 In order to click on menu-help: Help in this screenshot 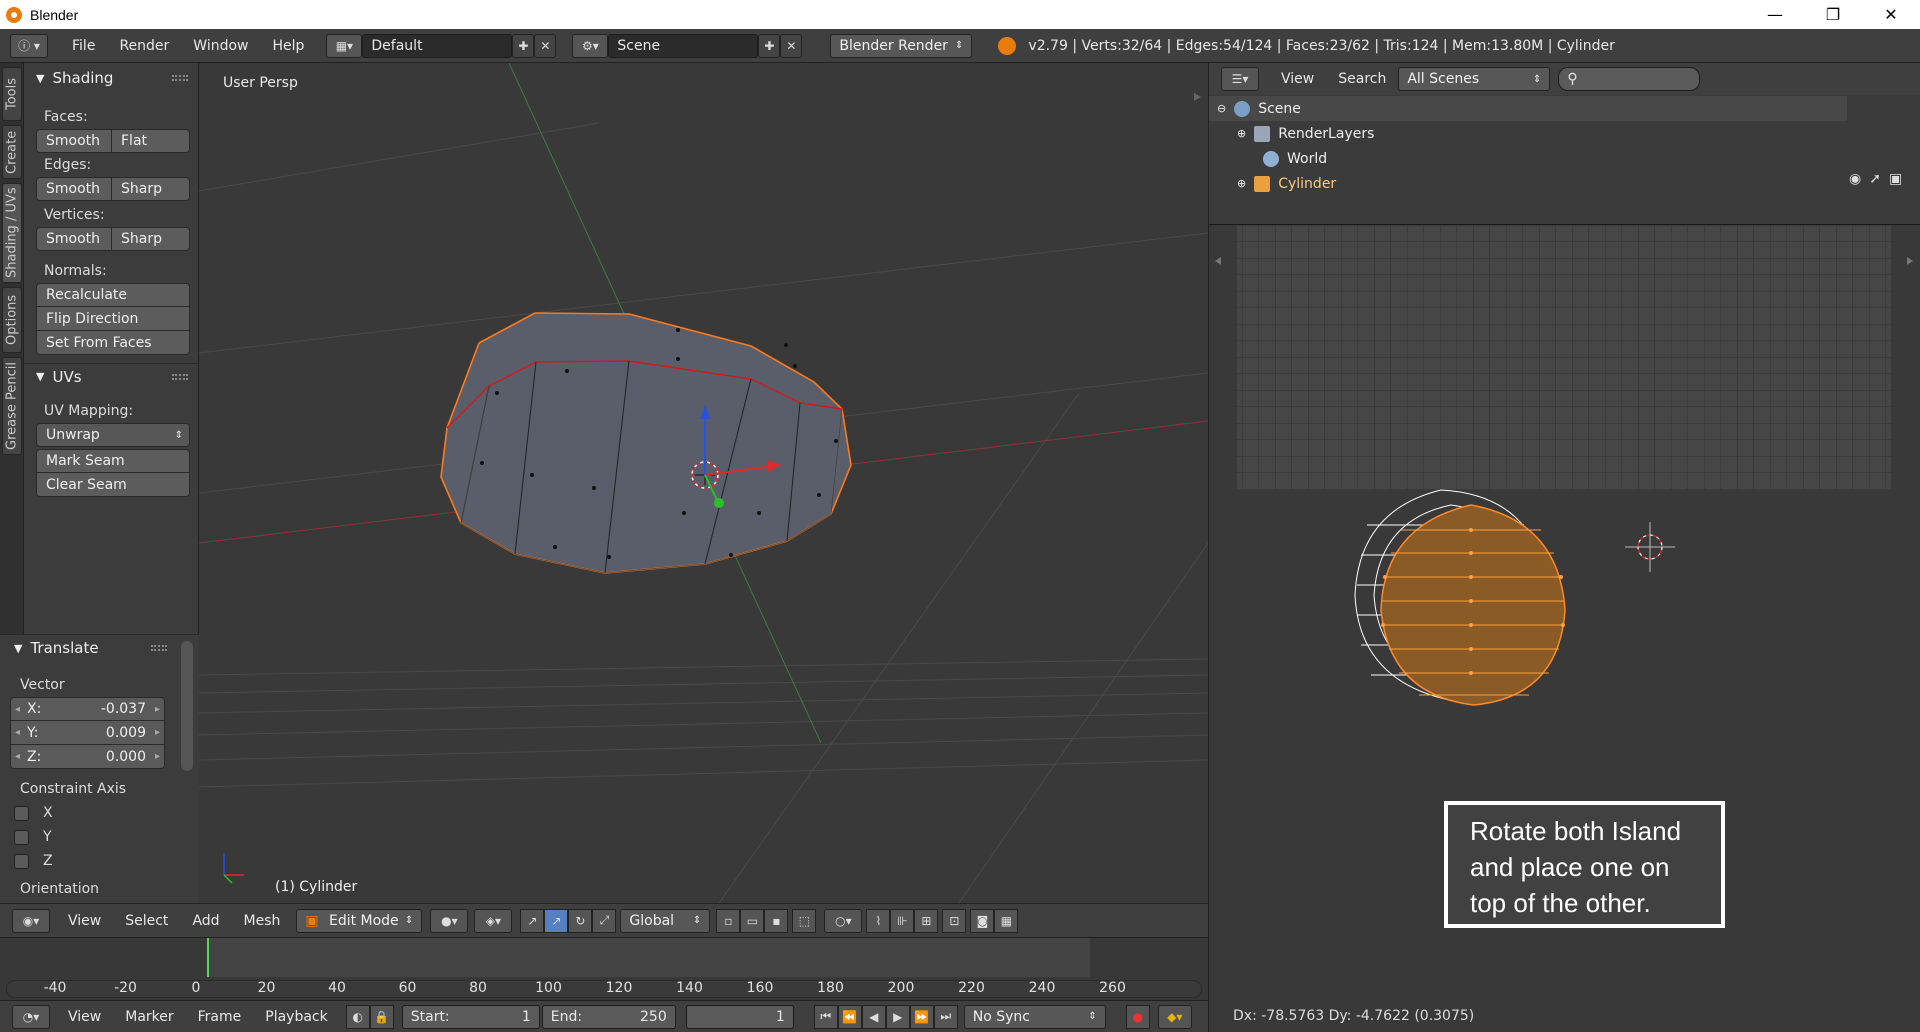, I will do `click(288, 46)`.